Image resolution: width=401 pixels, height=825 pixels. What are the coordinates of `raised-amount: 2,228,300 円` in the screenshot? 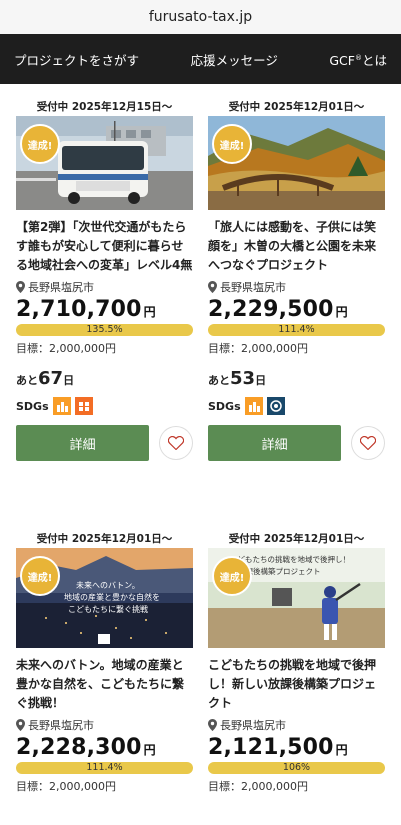 It's located at (104, 747).